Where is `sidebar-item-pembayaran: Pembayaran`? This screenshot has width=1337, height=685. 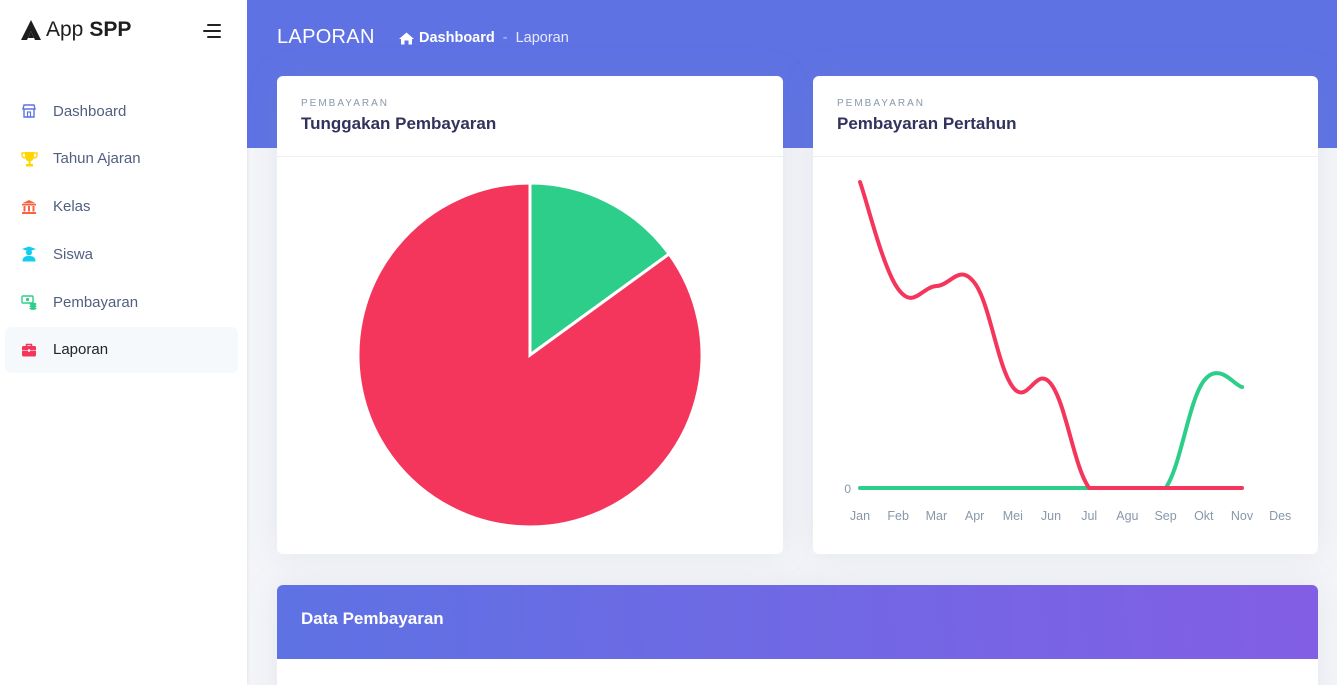
sidebar-item-pembayaran: Pembayaran is located at coordinates (121, 302).